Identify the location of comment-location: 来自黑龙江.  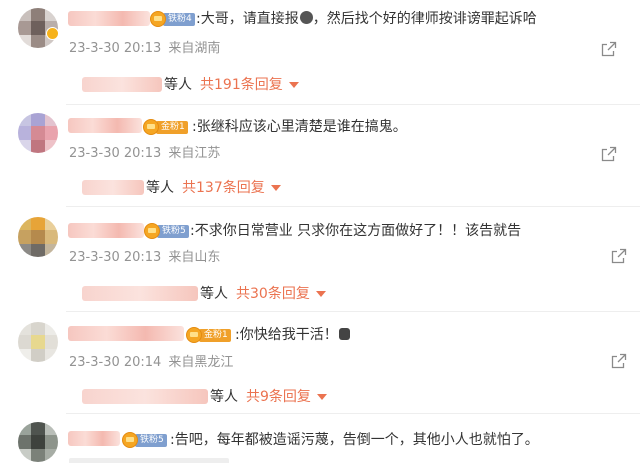
(201, 362).